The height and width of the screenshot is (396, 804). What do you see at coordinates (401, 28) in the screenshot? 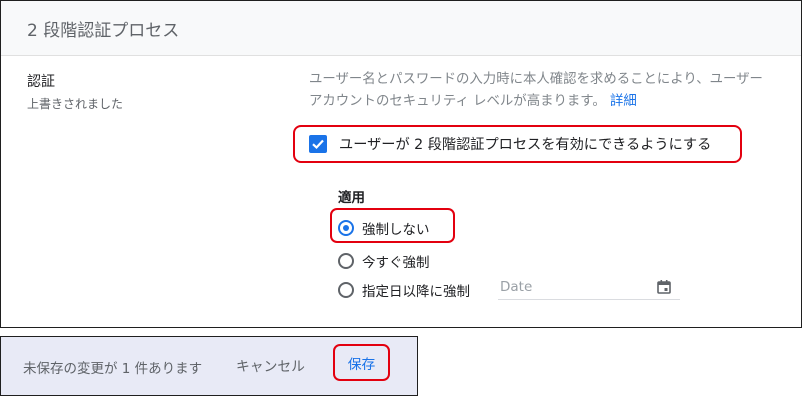
I see `section-header: 2 段階認証プロセス` at bounding box center [401, 28].